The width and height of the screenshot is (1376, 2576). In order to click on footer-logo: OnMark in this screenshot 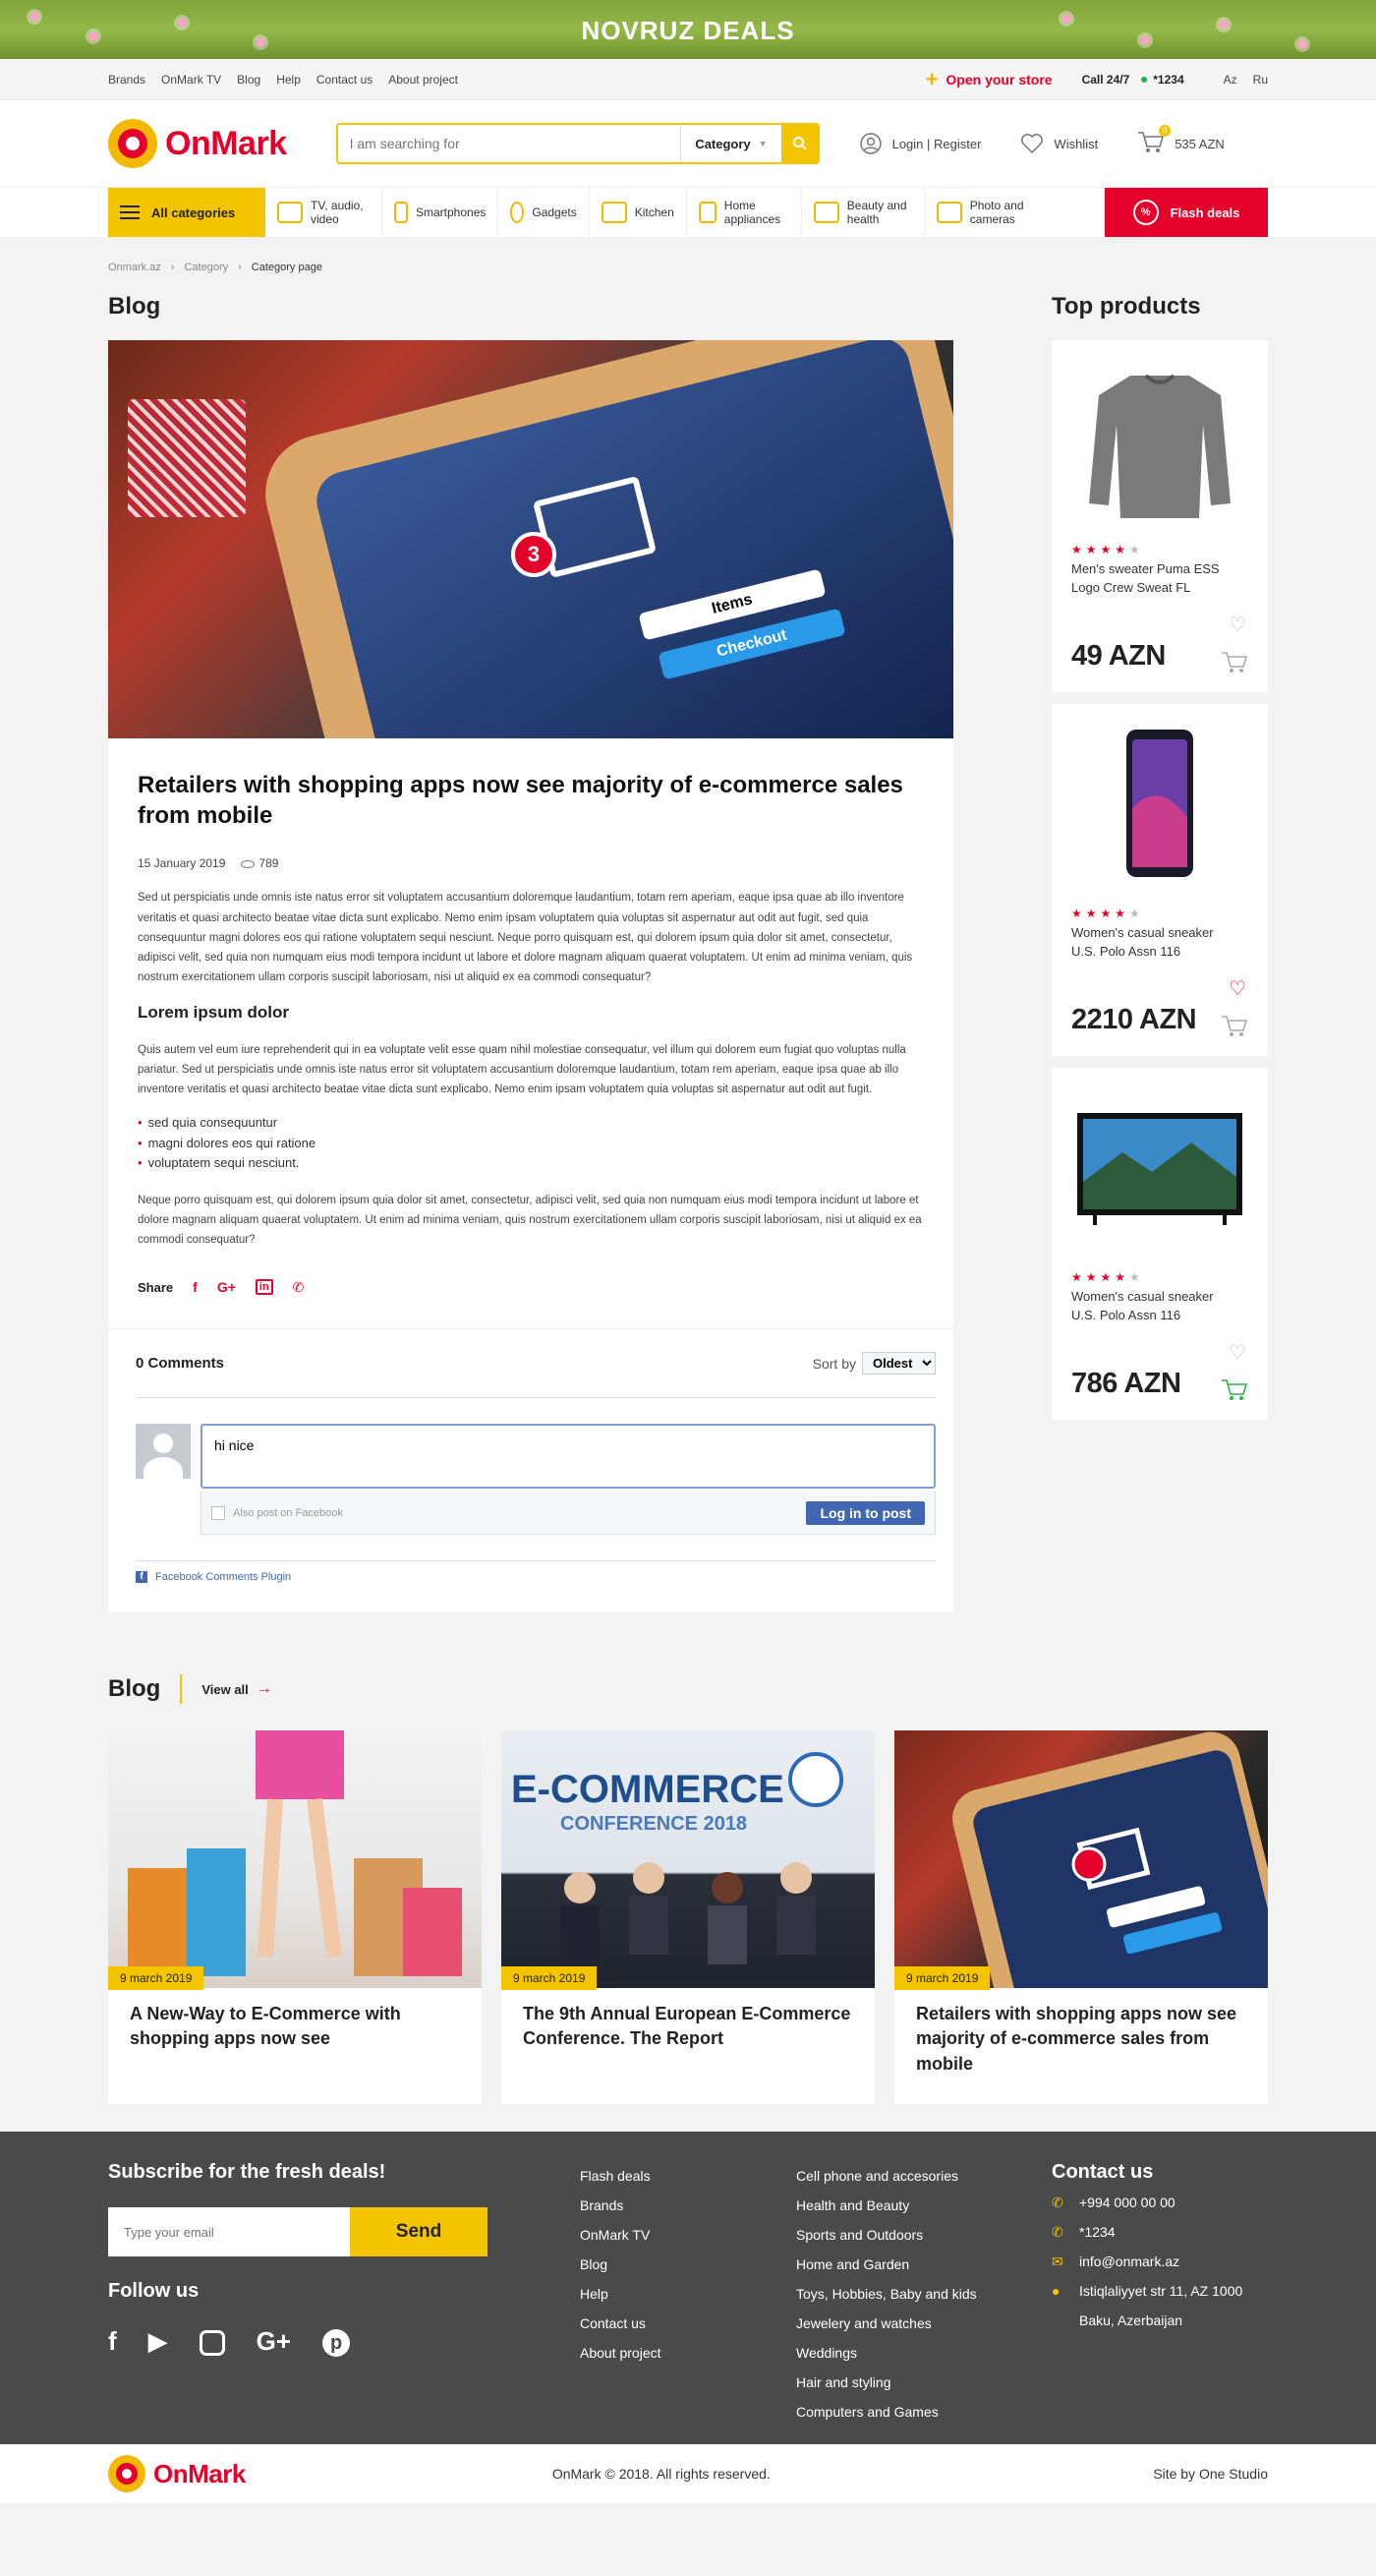, I will do `click(177, 2474)`.